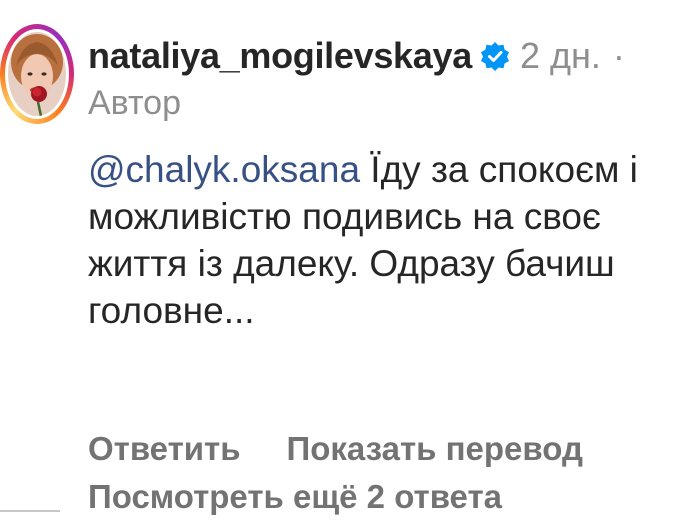  Describe the element at coordinates (135, 103) in the screenshot. I see `author-label: Автор` at that location.